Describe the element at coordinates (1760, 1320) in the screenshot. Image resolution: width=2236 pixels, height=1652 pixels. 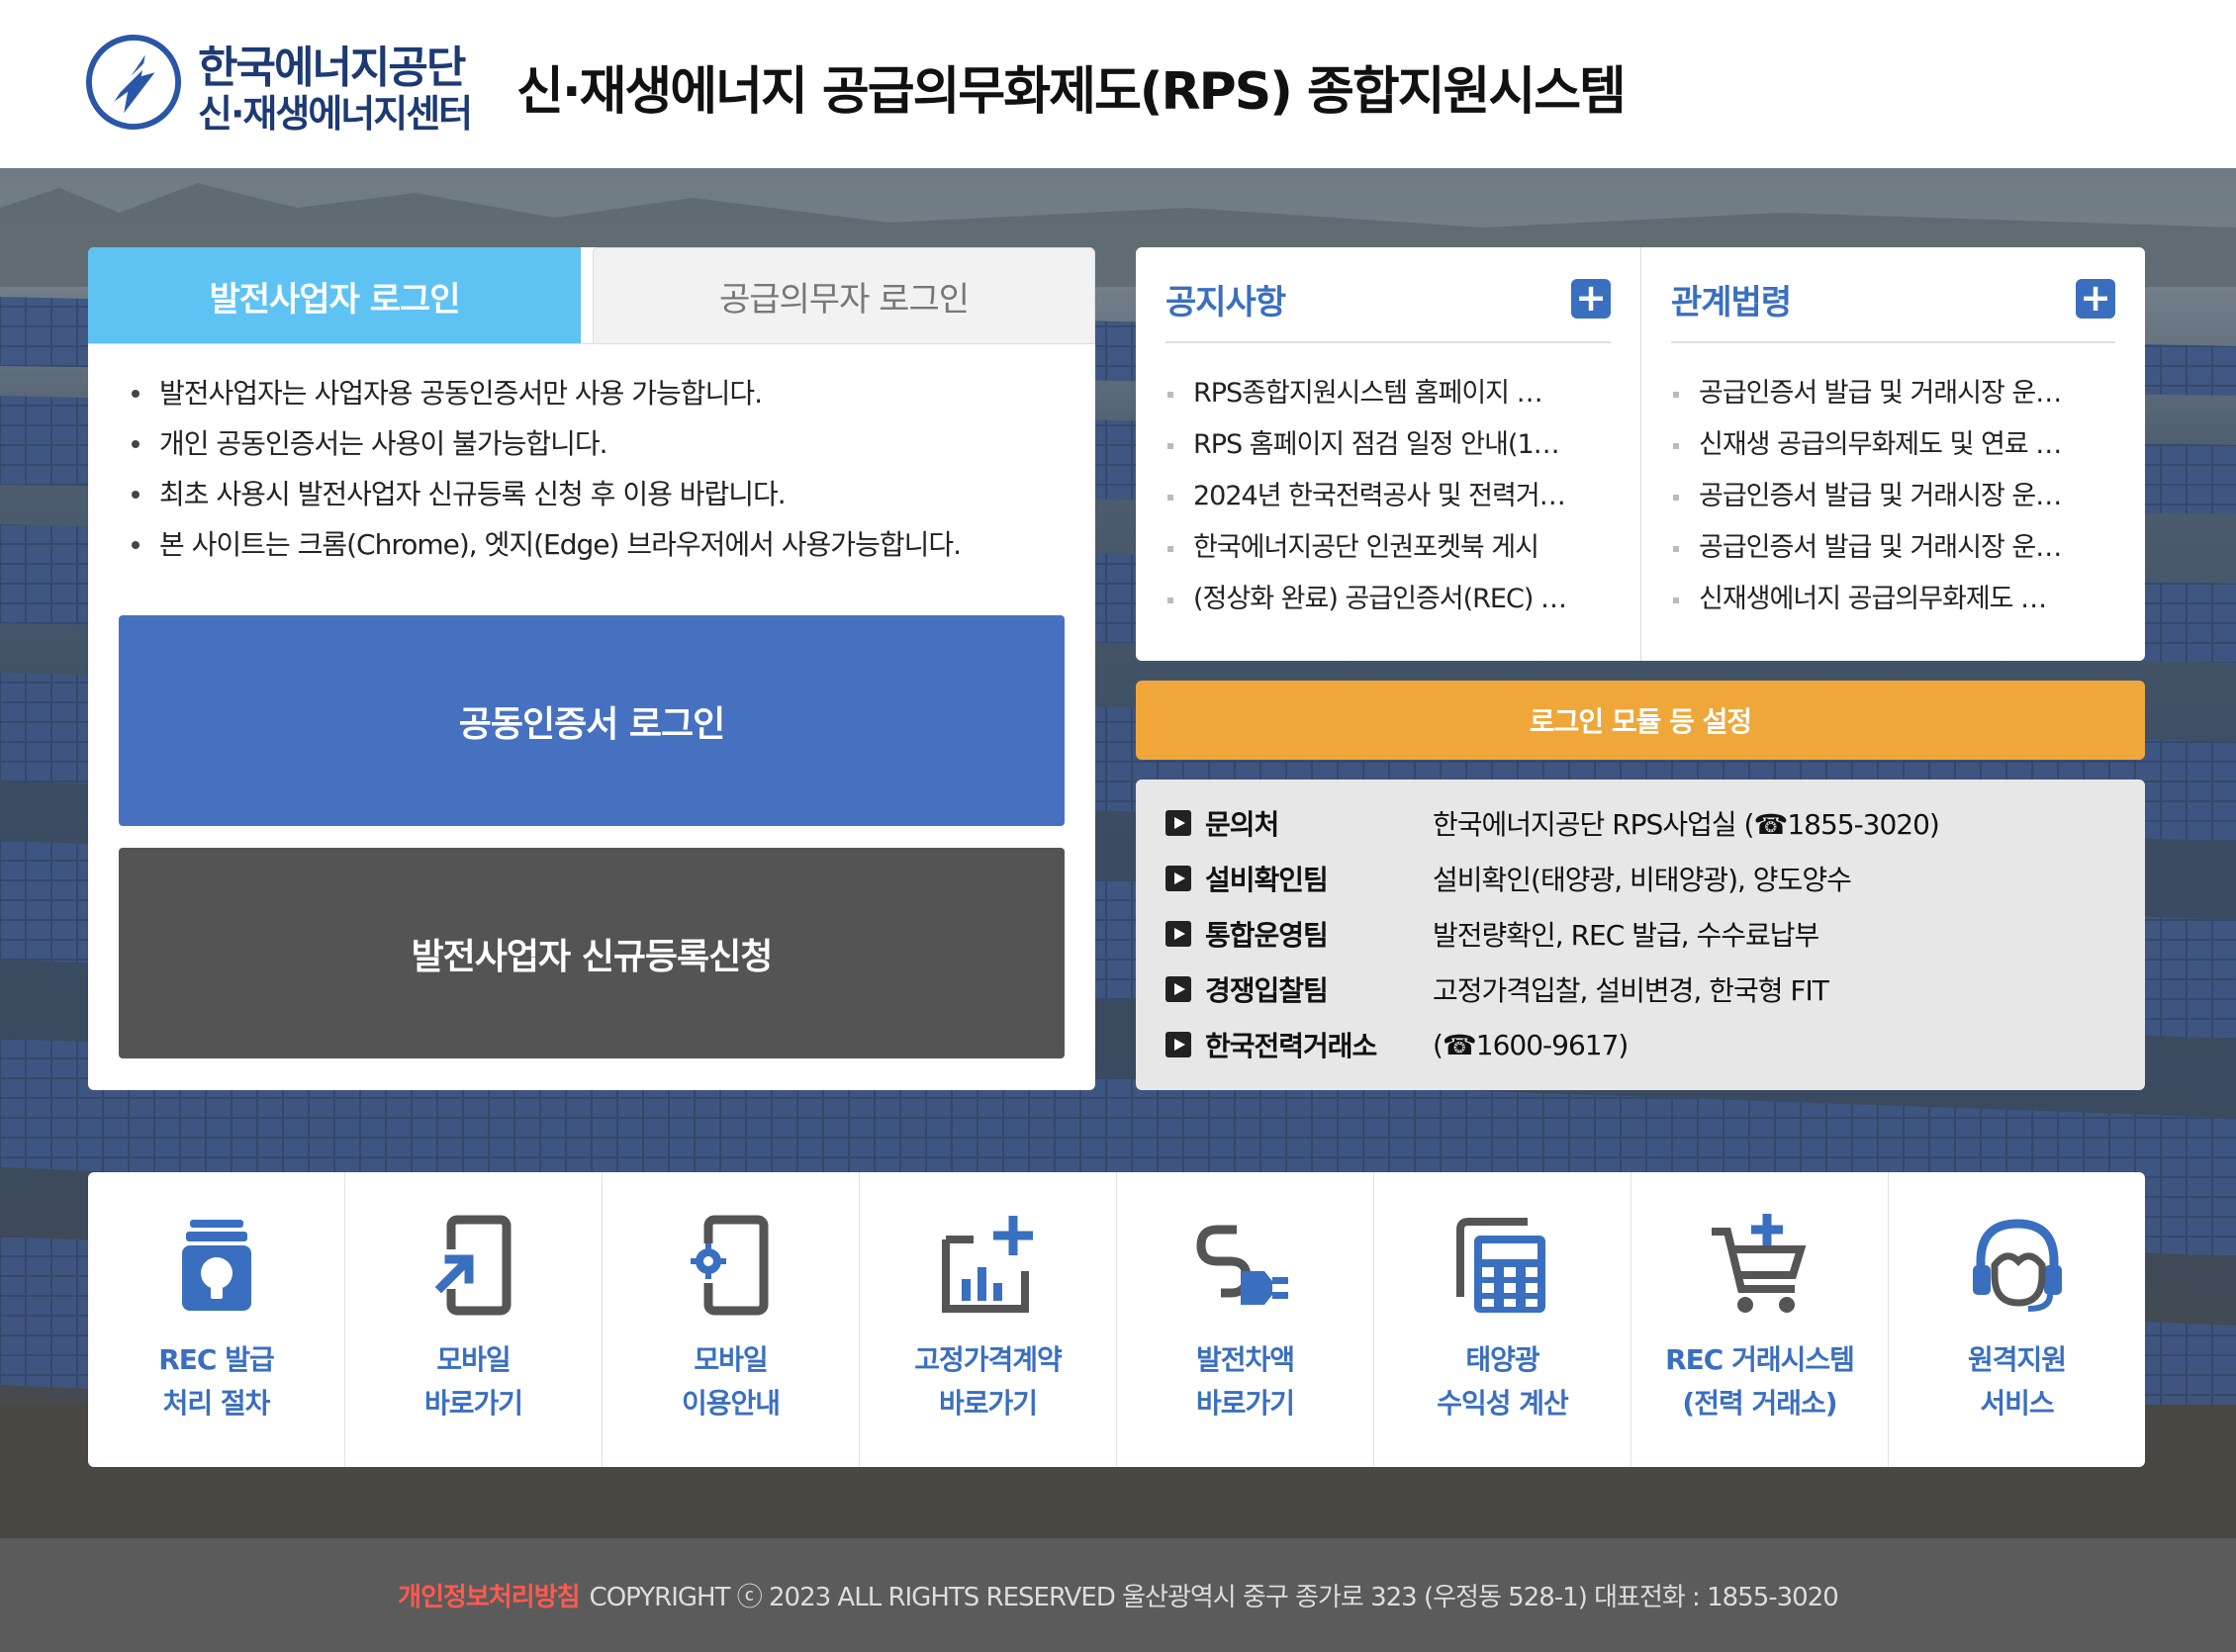
I see `quick-rec-trading: REC 거래시스템 (전력 거래소)` at that location.